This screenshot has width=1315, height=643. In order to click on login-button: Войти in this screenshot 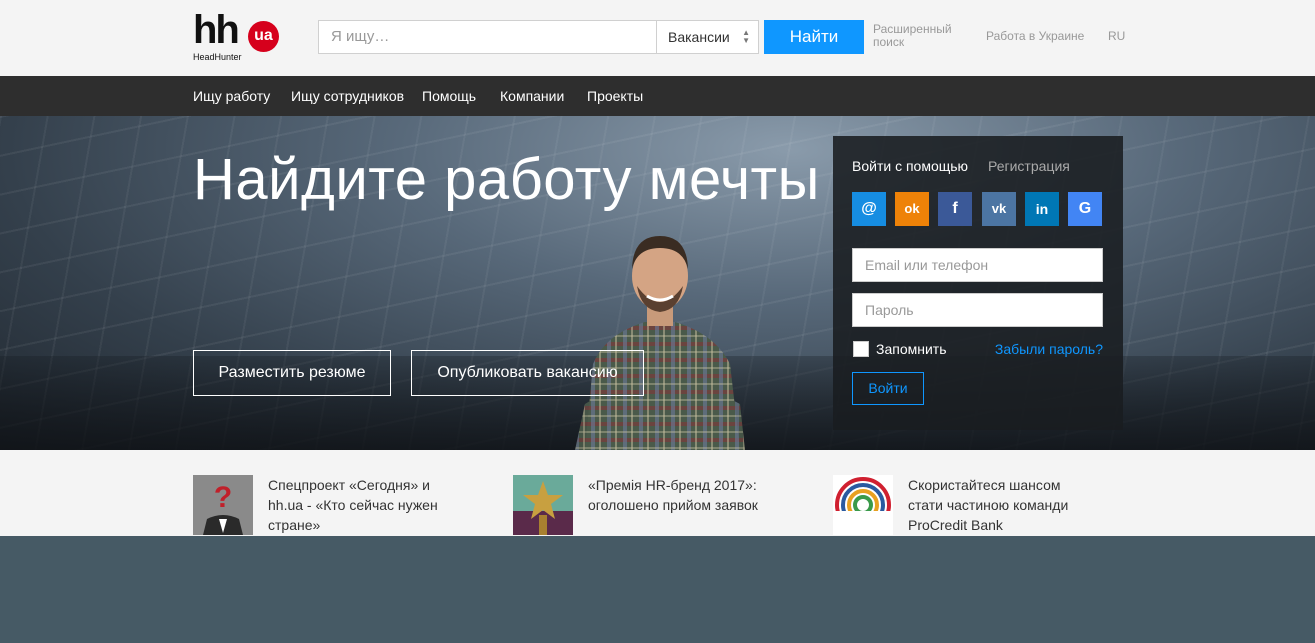, I will do `click(888, 388)`.